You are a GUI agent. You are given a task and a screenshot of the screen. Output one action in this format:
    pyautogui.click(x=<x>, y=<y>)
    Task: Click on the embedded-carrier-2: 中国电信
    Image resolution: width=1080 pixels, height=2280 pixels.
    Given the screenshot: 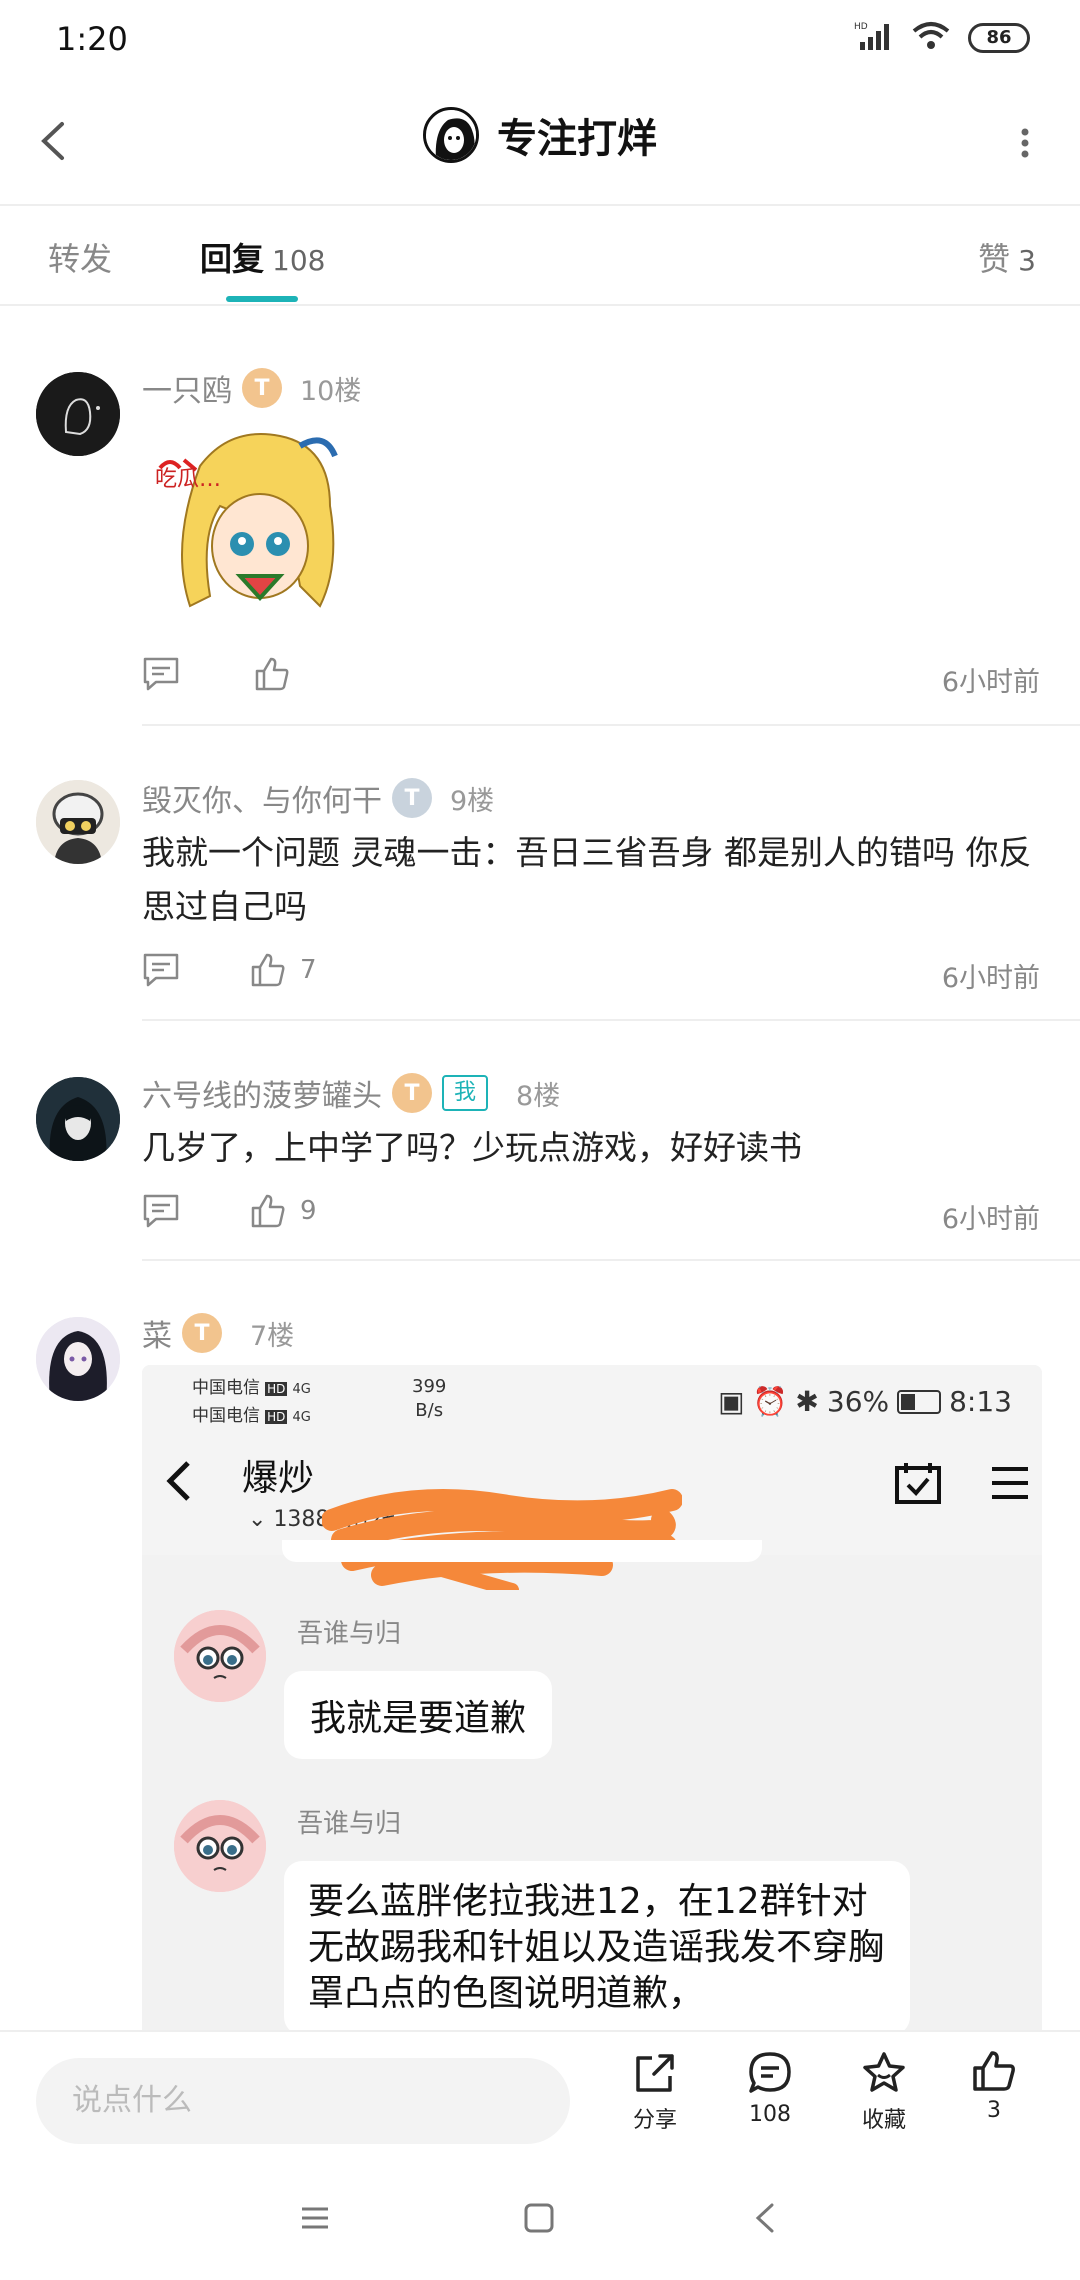 What is the action you would take?
    pyautogui.click(x=226, y=1416)
    